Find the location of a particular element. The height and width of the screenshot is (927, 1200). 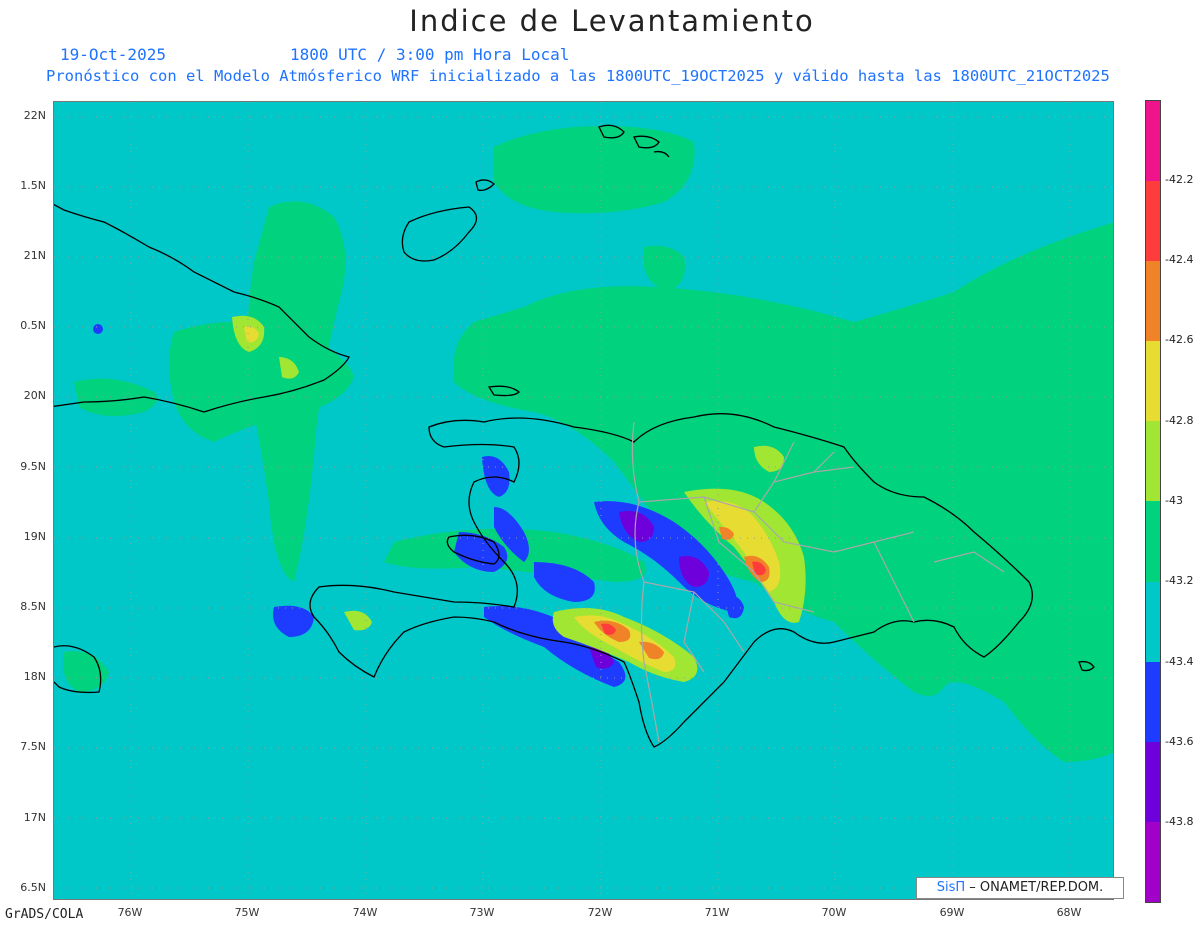

credit-text: – ONAMET/REP.DOM. is located at coordinates (1036, 887).